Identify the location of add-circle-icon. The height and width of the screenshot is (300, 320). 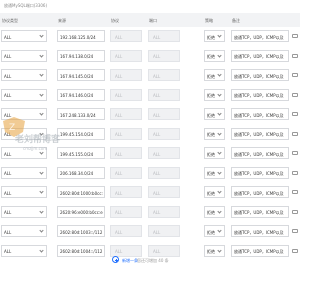
(115, 259).